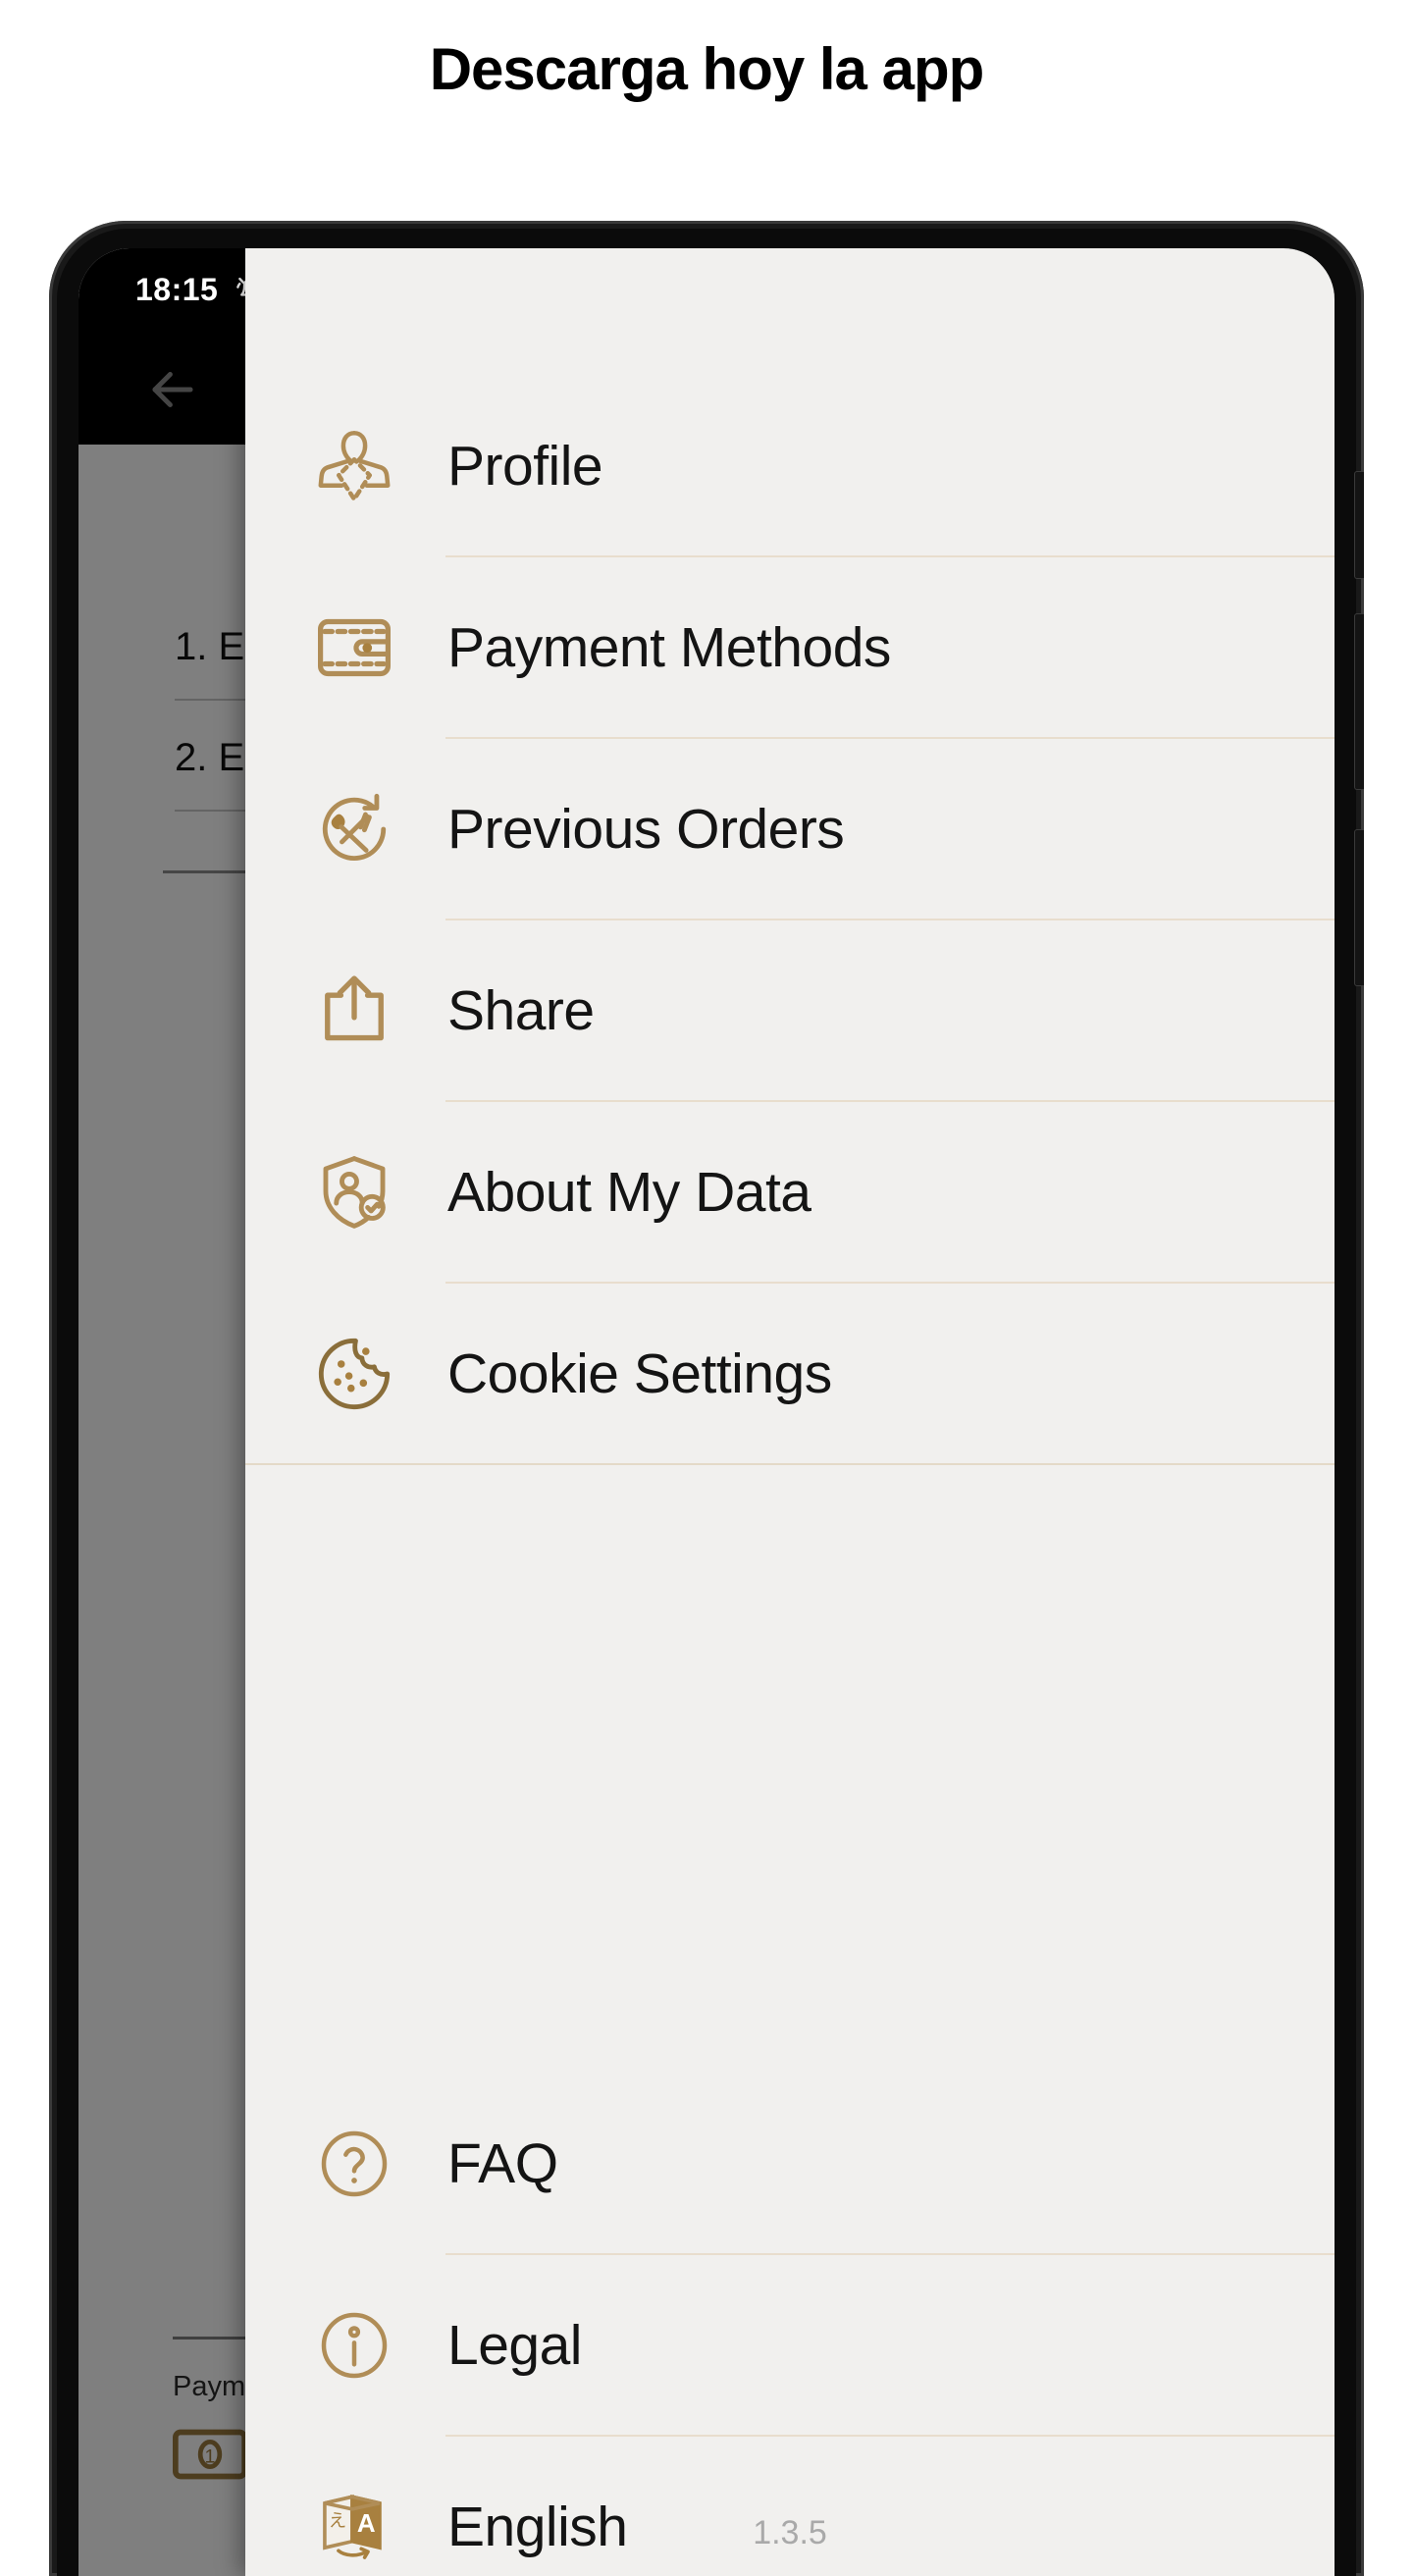  Describe the element at coordinates (354, 647) in the screenshot. I see `wallet-icon` at that location.